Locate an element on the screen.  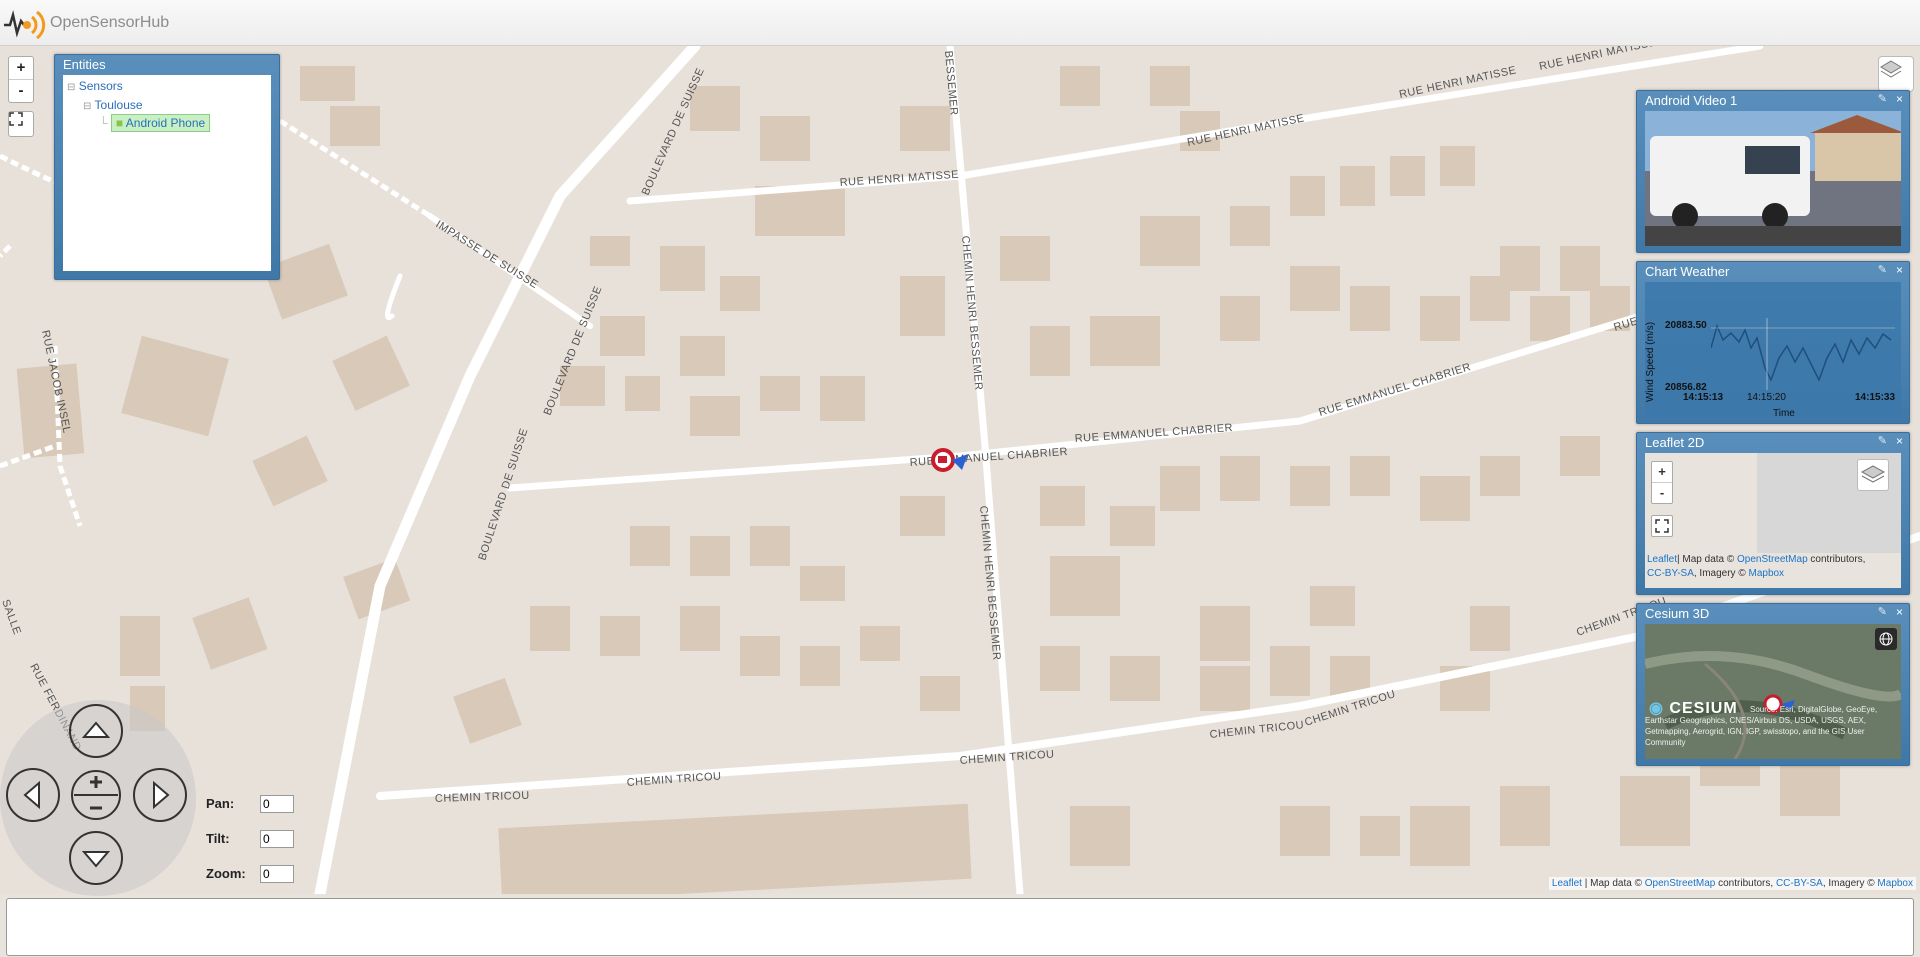
video-widget: Android Video 1 ✎ × is located at coordinates (1773, 171).